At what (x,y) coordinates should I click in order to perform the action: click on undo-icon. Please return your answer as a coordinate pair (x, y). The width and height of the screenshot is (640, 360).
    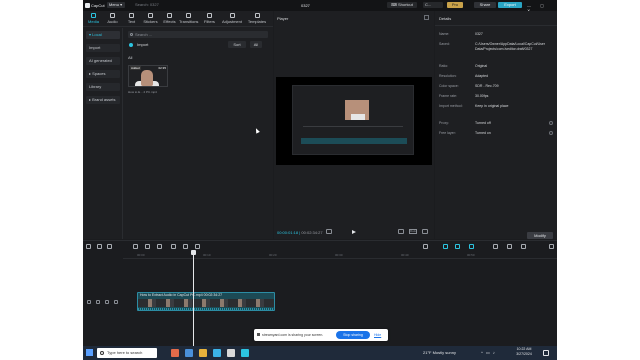
    Looking at the image, I should click on (99, 246).